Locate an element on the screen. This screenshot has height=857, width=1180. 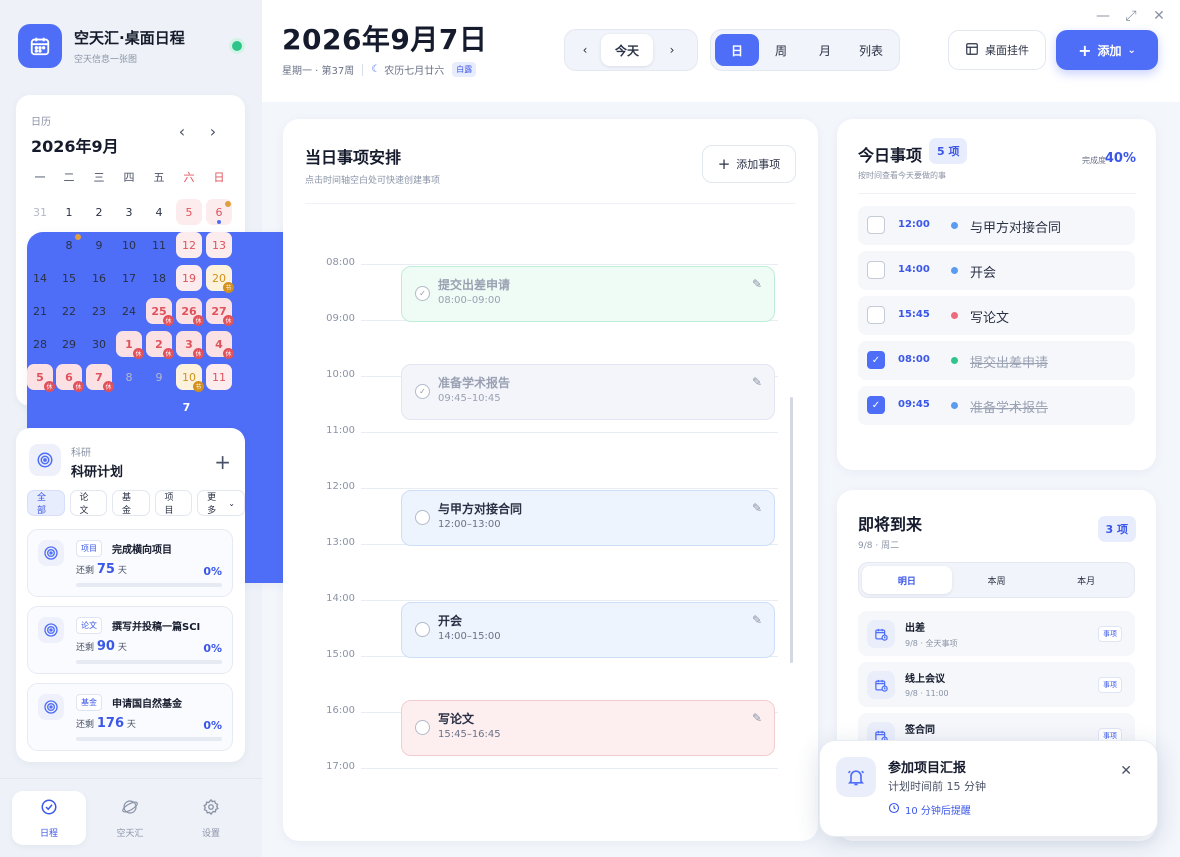
plus-icon: + is located at coordinates (724, 164).